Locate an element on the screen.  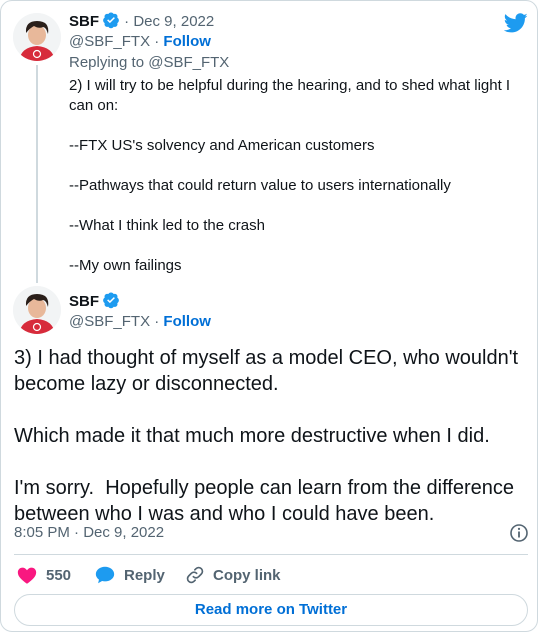
author-name: SBF · Dec 9, 2022 is located at coordinates (141, 21).